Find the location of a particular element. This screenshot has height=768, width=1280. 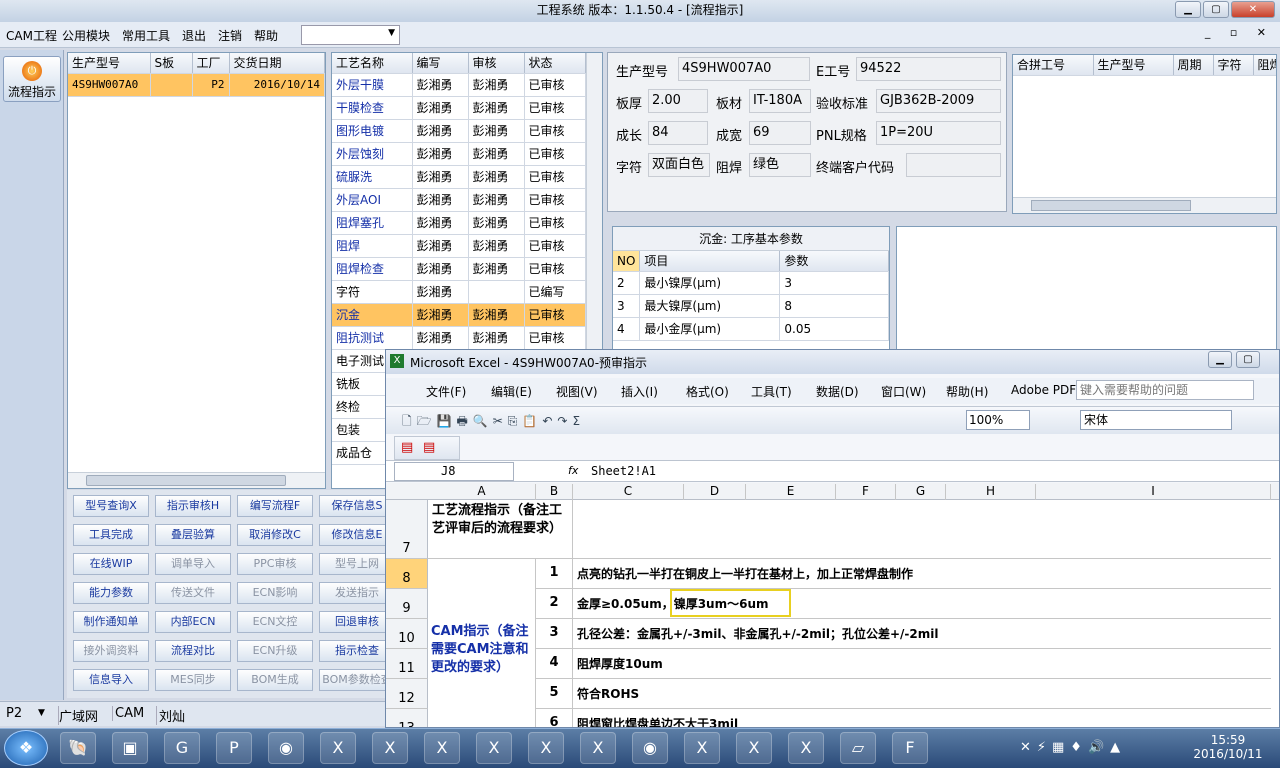

cell-item-no: 6 is located at coordinates (554, 718).